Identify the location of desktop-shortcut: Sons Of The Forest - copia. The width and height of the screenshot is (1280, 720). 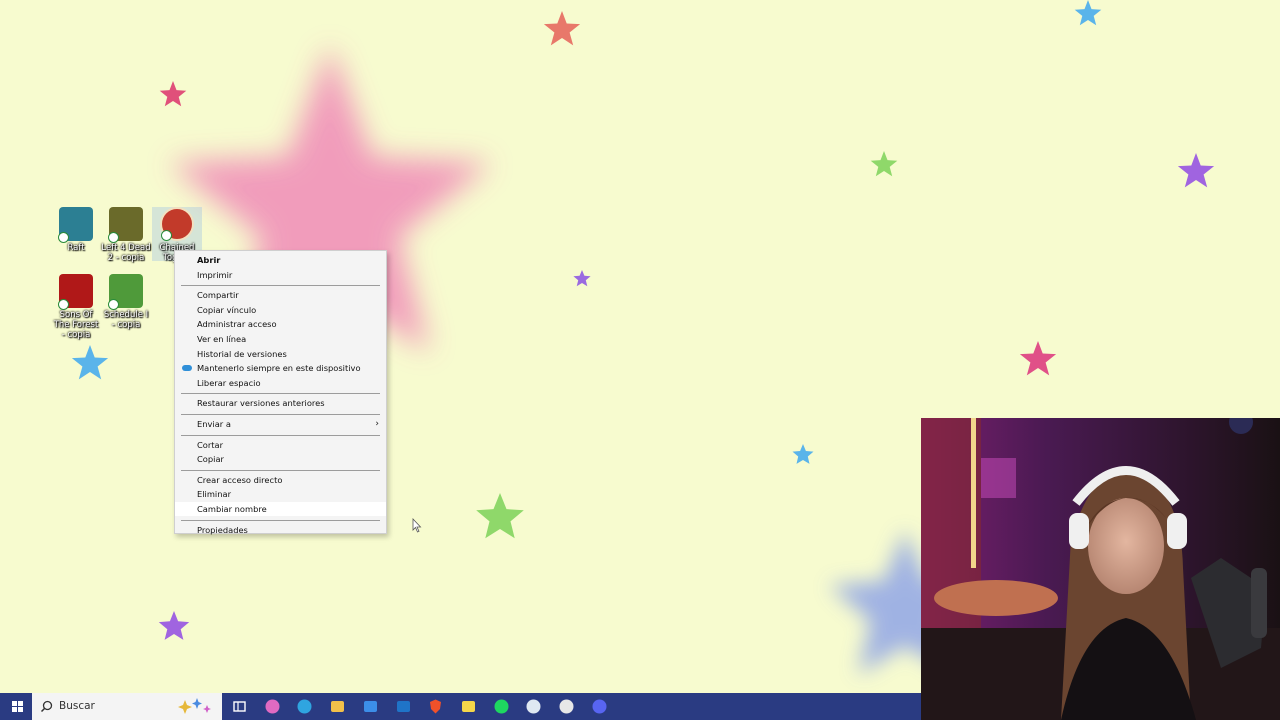
(76, 307).